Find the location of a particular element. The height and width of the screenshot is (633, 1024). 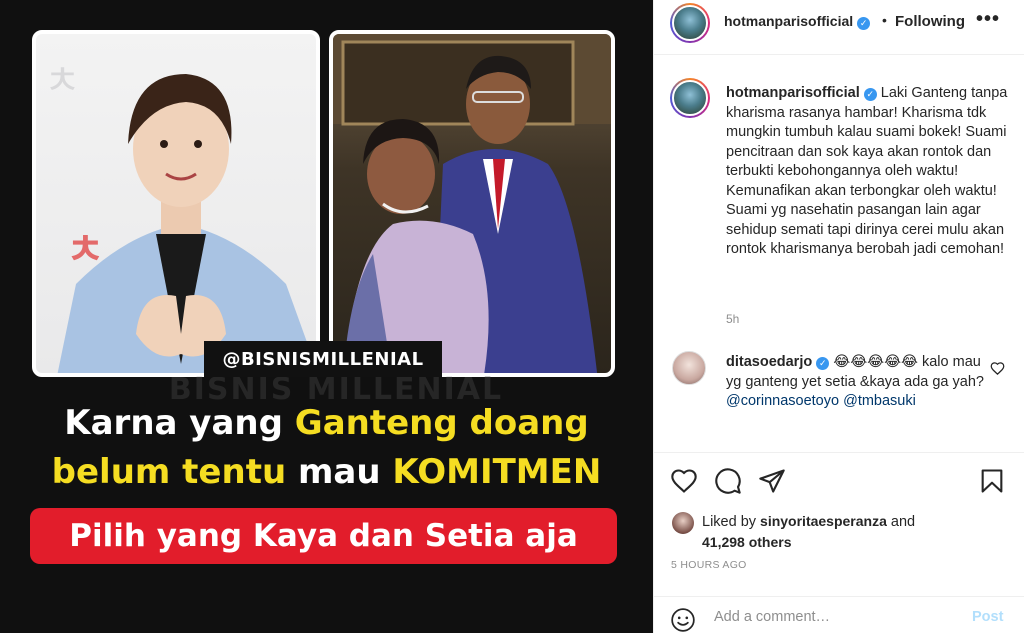

headline-line-1: Karna yang Ganteng doang is located at coordinates (326, 423).